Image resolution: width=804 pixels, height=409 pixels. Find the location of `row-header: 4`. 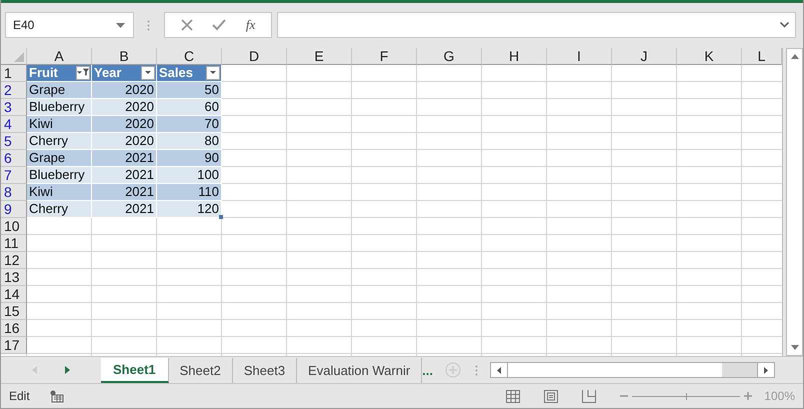

row-header: 4 is located at coordinates (14, 124).